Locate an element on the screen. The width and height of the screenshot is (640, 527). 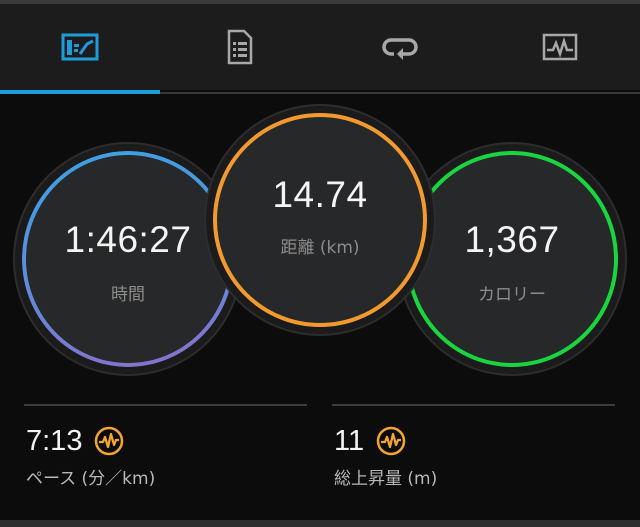
calories-label: カロリー is located at coordinates (512, 295).